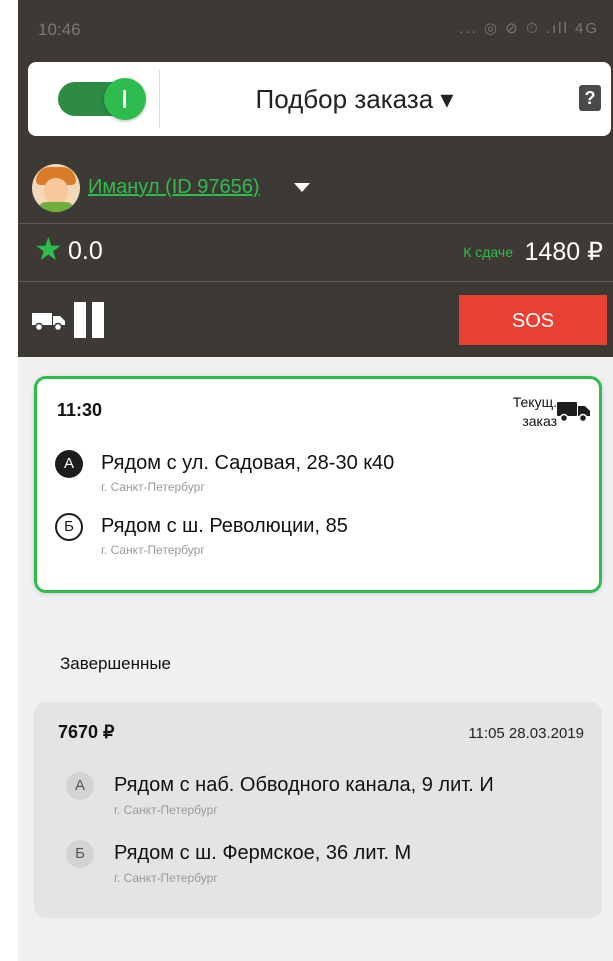 The width and height of the screenshot is (613, 961). Describe the element at coordinates (102, 99) in the screenshot. I see `online-toggle` at that location.